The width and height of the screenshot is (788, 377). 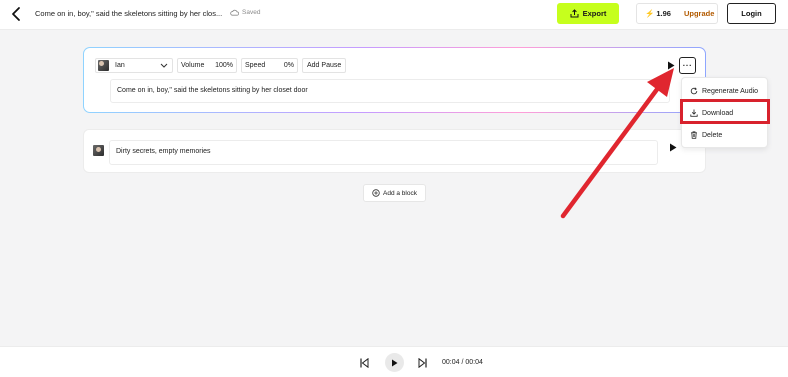 I want to click on chevron-down-icon, so click(x=164, y=65).